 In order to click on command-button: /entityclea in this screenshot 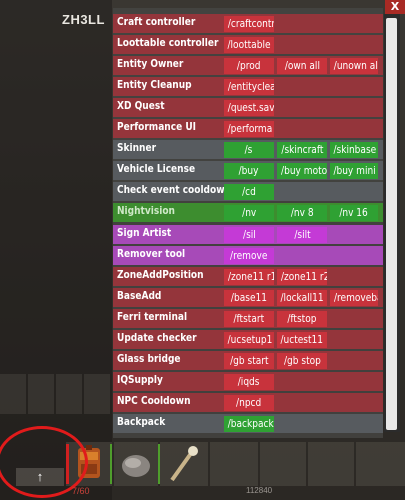, I will do `click(249, 87)`.